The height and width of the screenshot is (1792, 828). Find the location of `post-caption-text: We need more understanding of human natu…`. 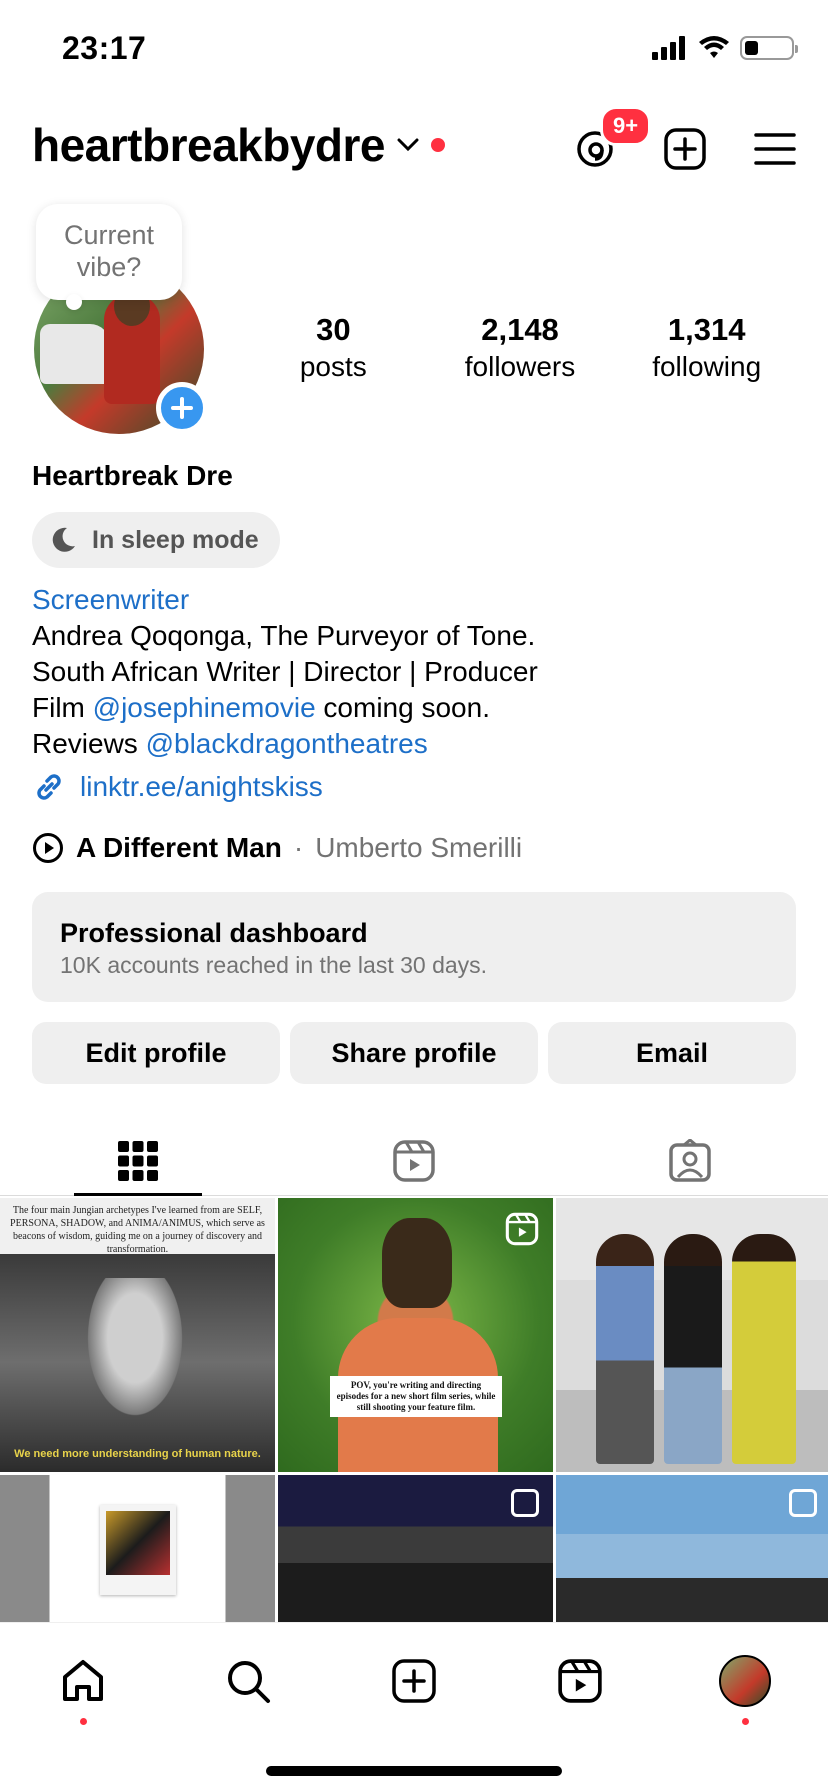

post-caption-text: We need more understanding of human natu… is located at coordinates (137, 1454).